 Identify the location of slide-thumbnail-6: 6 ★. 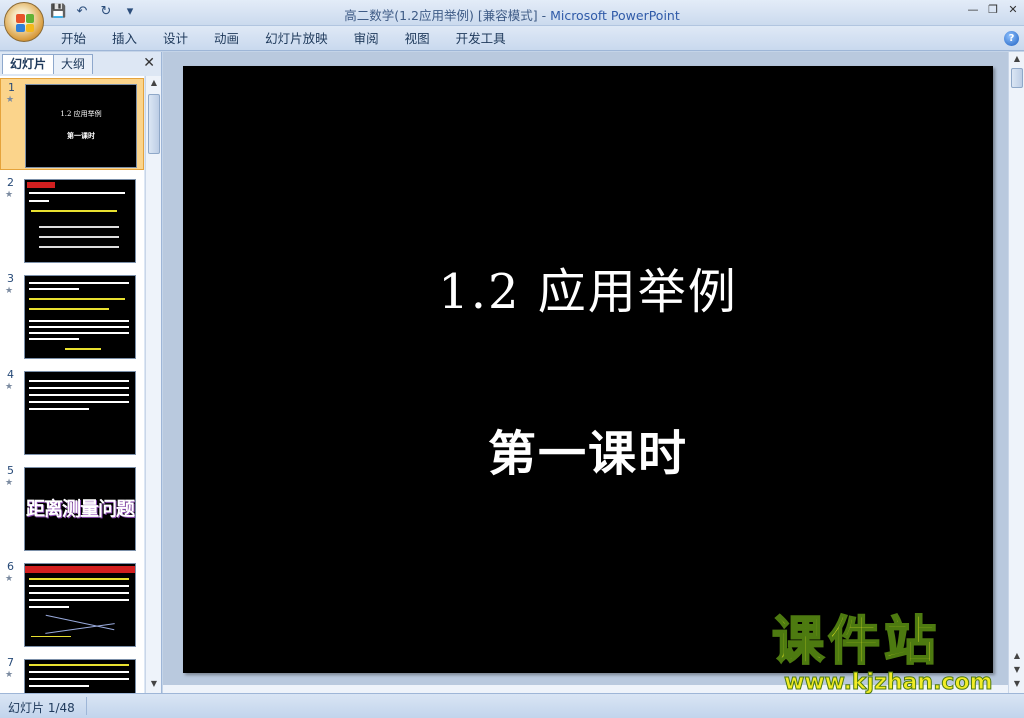
(72, 604).